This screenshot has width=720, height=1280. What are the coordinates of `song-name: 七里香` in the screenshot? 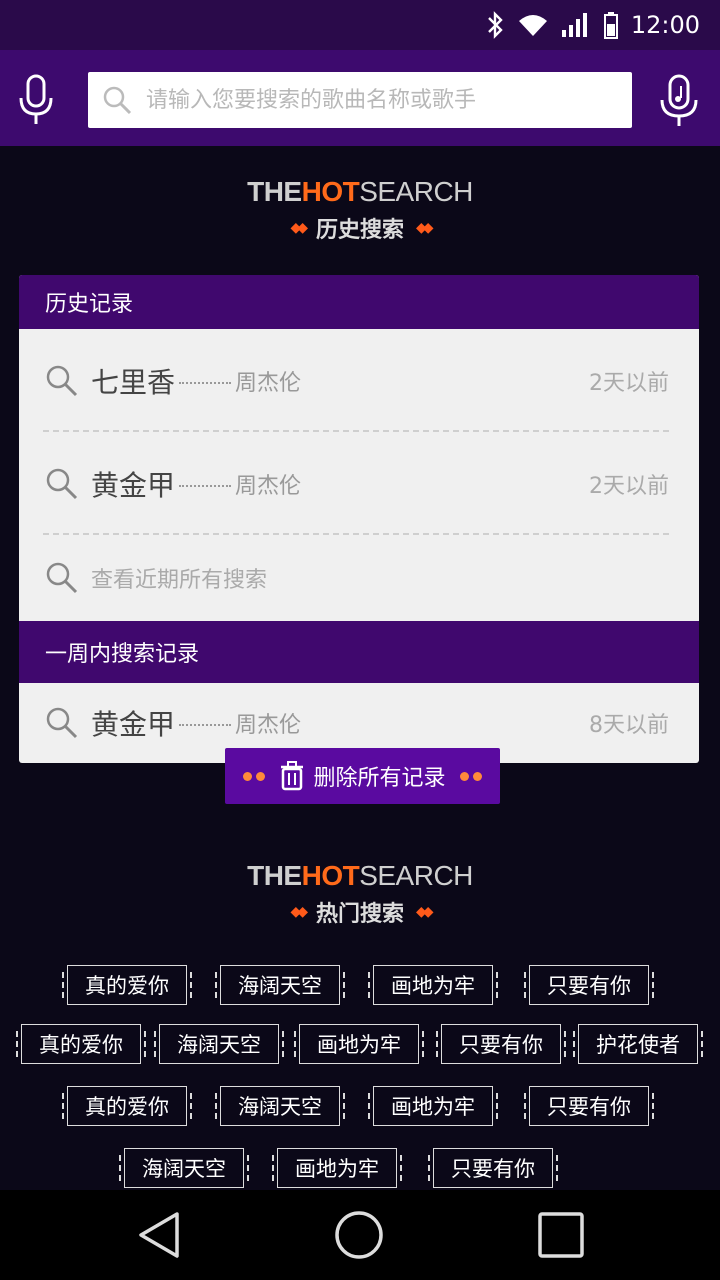 It's located at (133, 382).